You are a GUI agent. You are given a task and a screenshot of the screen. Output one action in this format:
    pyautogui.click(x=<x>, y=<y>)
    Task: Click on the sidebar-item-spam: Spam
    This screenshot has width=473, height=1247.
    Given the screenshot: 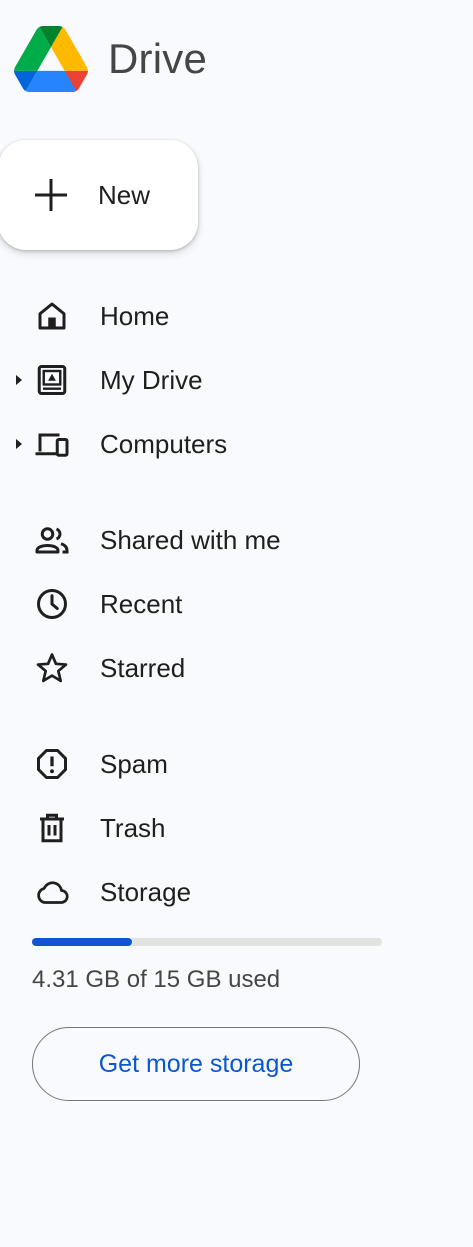 What is the action you would take?
    pyautogui.click(x=210, y=764)
    